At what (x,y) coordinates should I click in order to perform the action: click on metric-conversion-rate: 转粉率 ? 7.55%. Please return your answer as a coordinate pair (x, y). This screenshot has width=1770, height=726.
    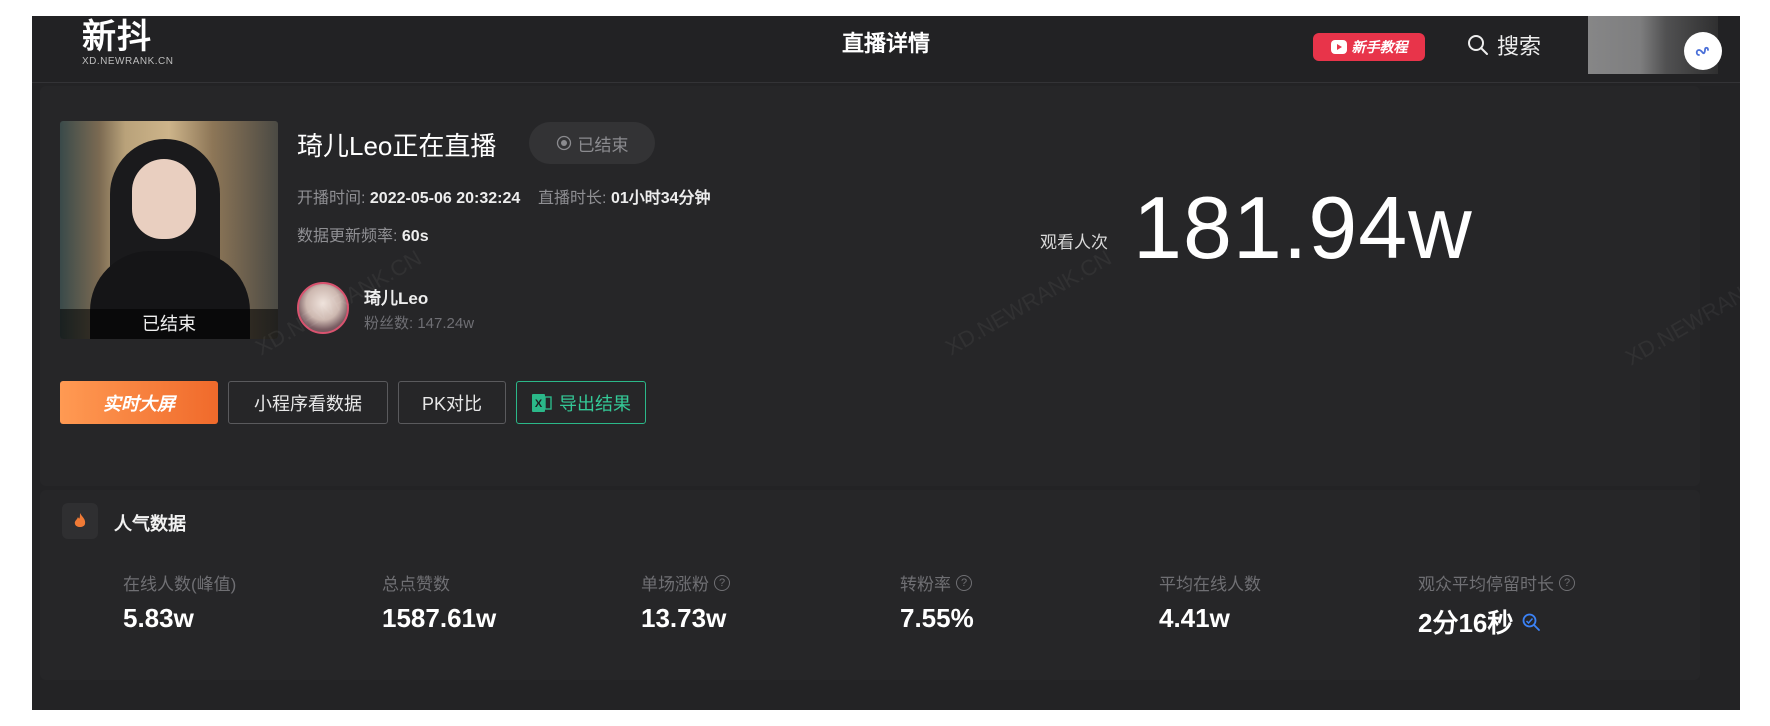
    Looking at the image, I should click on (937, 602).